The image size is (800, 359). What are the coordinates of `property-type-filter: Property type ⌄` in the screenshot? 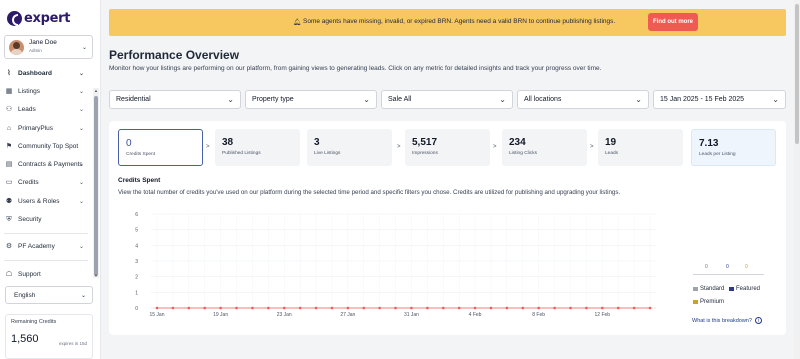 It's located at (311, 99).